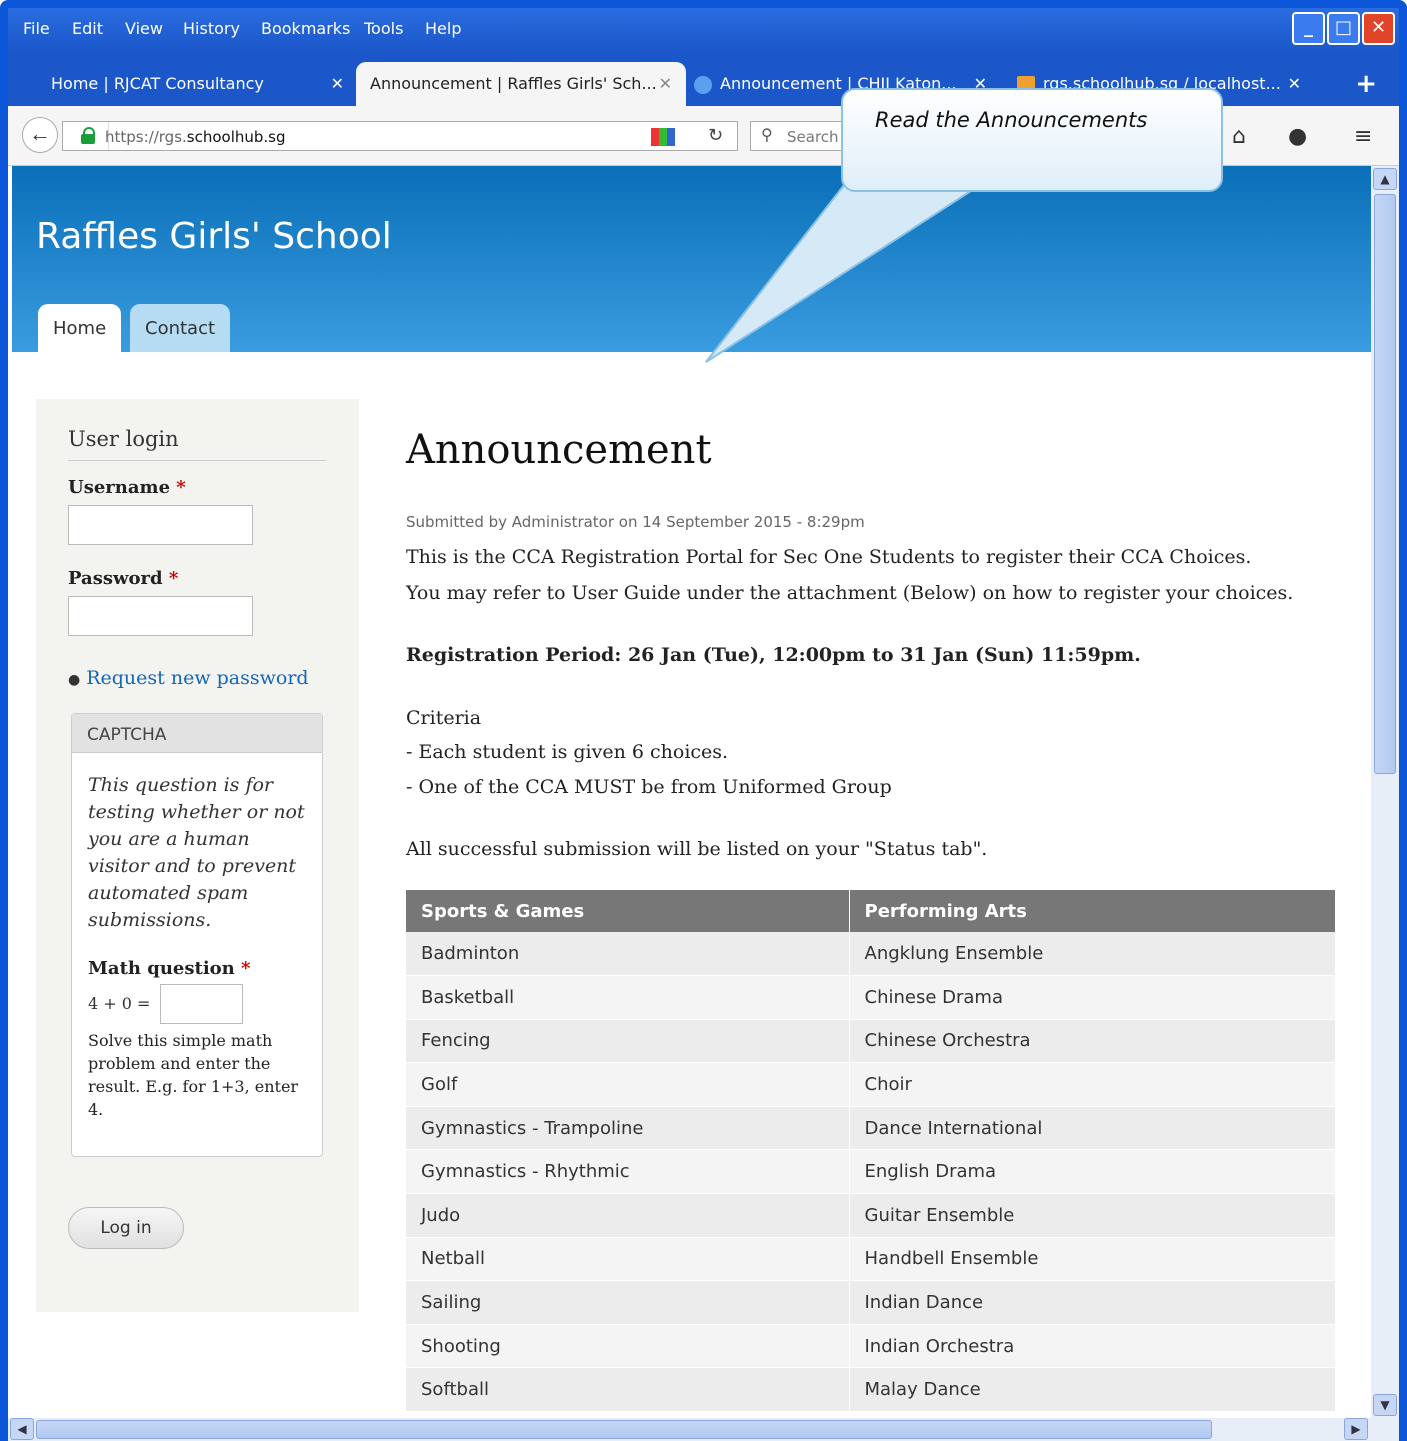 The height and width of the screenshot is (1441, 1407). What do you see at coordinates (160, 525) in the screenshot?
I see `username-field` at bounding box center [160, 525].